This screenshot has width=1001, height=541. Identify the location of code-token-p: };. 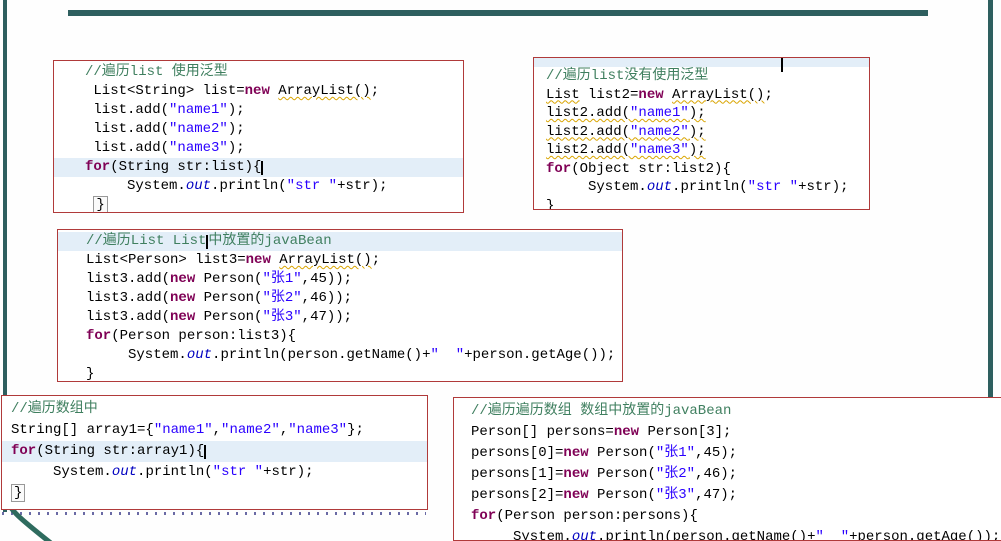
(355, 430).